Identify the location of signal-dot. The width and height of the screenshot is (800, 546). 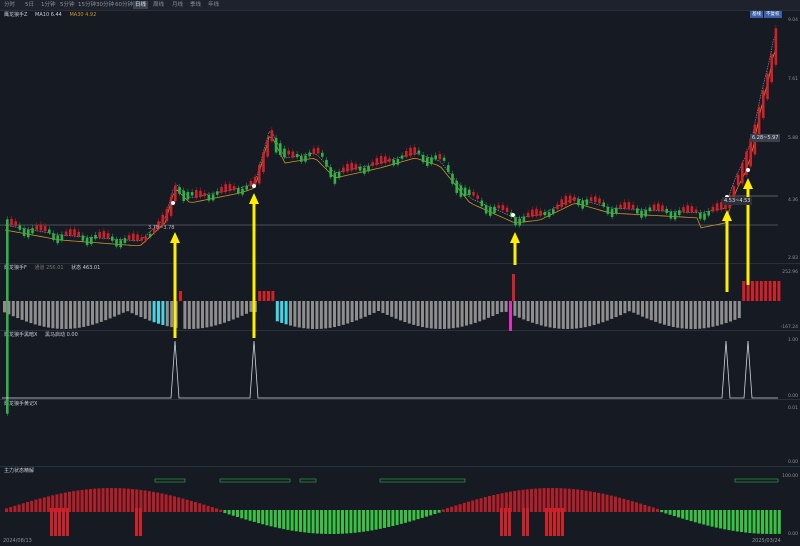
(254, 186).